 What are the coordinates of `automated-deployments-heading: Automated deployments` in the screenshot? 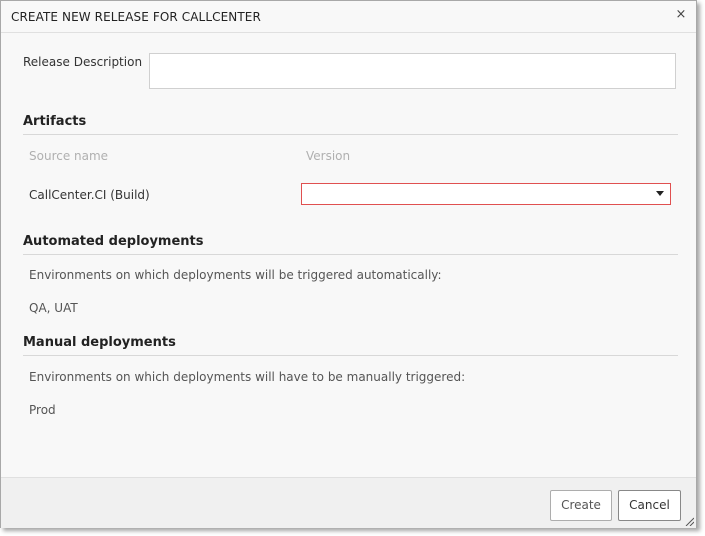 It's located at (113, 241).